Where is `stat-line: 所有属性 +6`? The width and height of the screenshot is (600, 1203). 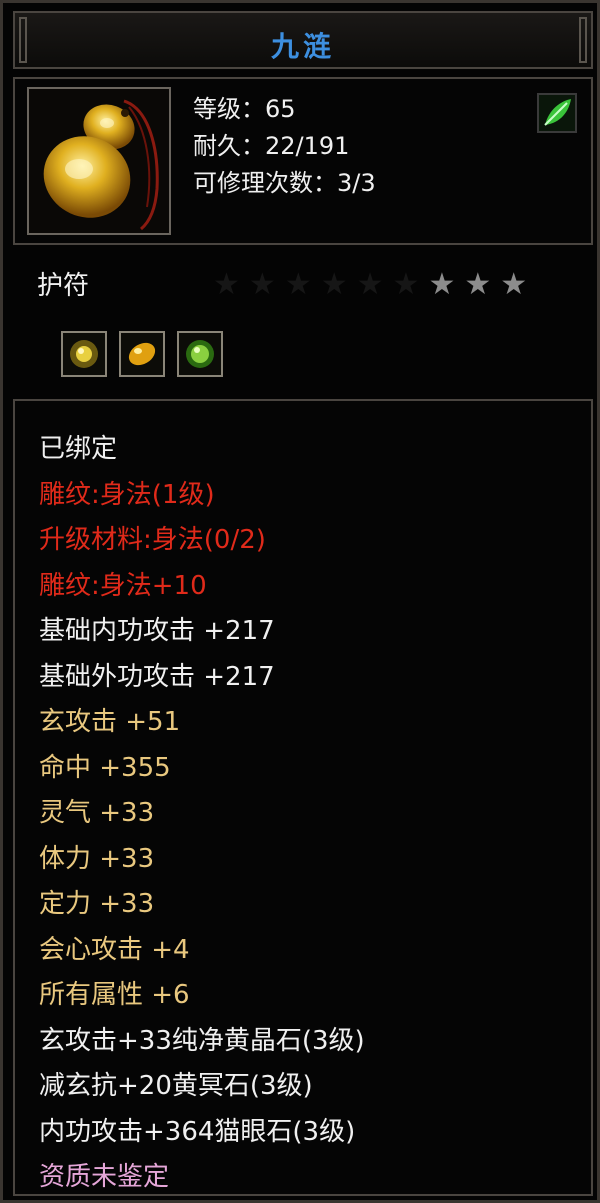 stat-line: 所有属性 +6 is located at coordinates (114, 995).